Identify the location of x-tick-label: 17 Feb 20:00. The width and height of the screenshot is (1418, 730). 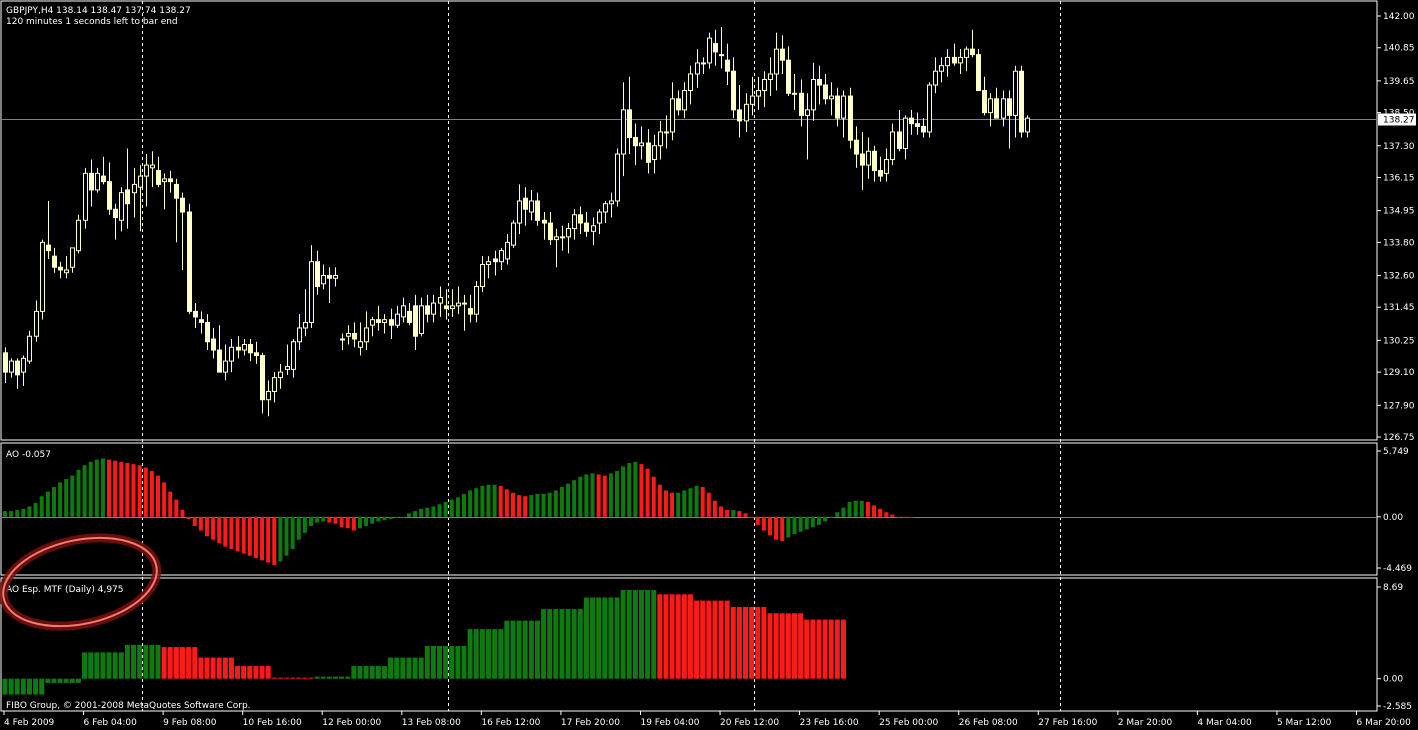
(590, 723).